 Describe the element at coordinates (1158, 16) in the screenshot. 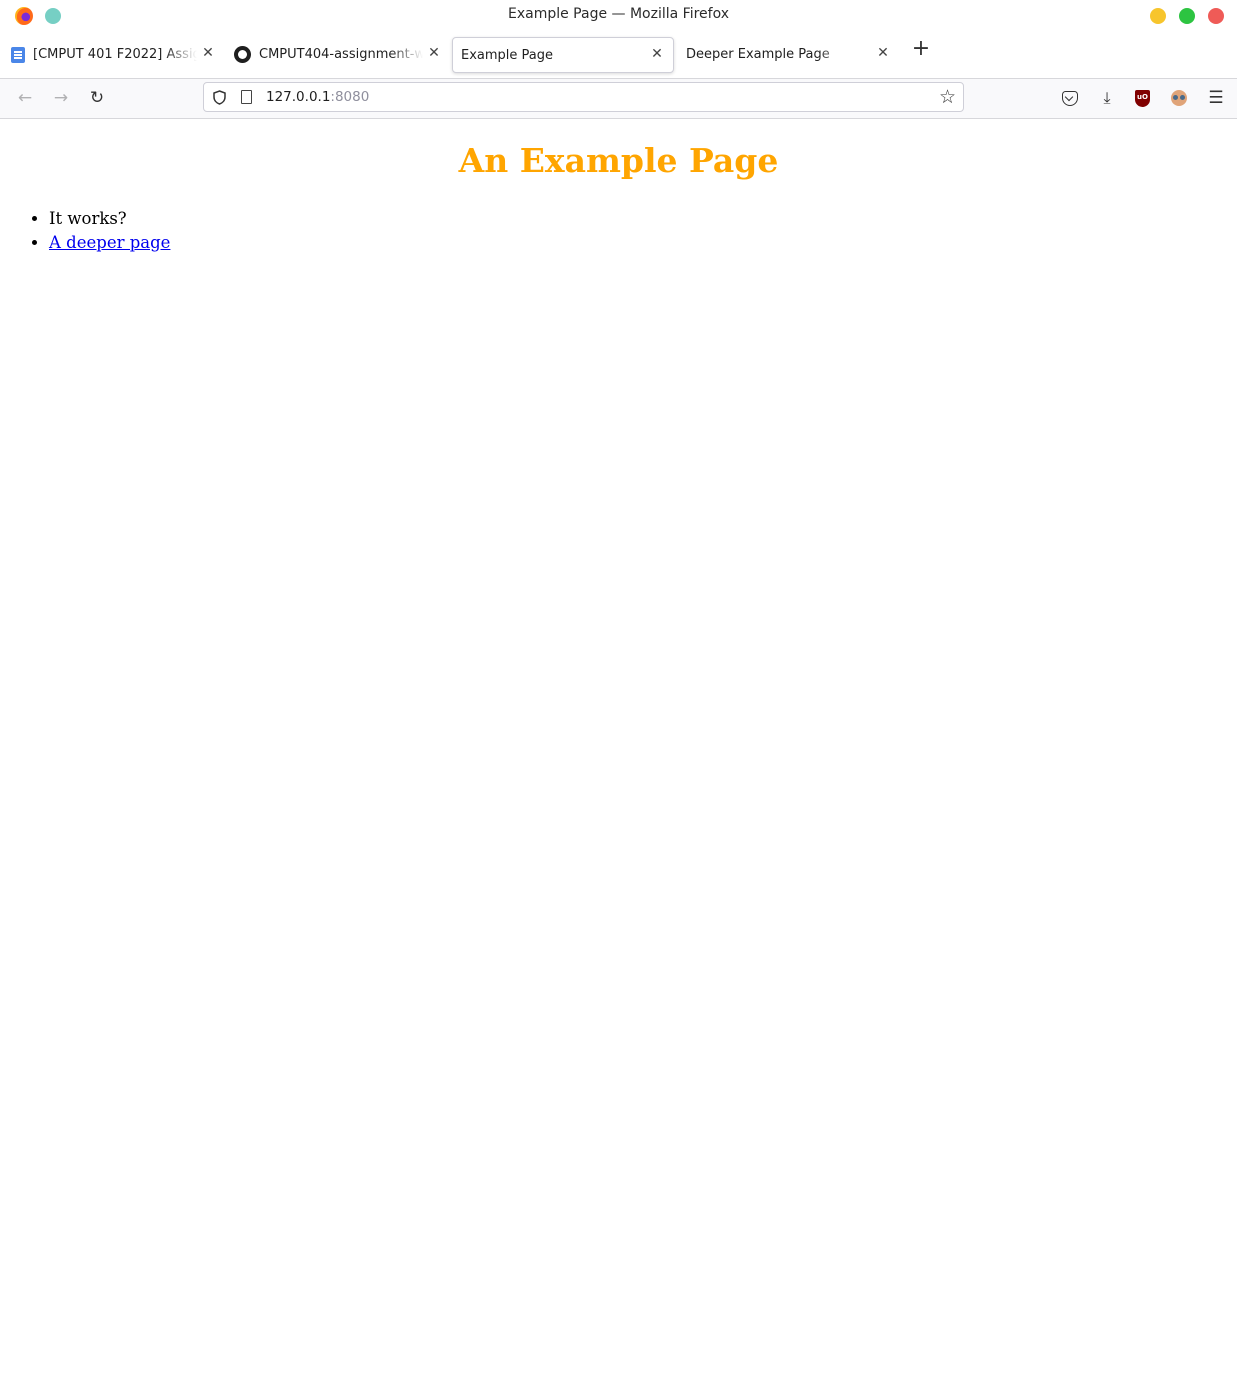

I see `minimize-button` at that location.